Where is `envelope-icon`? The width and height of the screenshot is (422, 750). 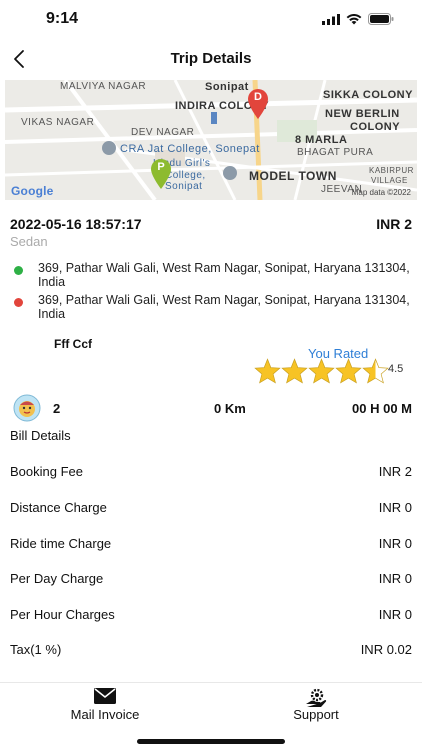
envelope-icon is located at coordinates (105, 696).